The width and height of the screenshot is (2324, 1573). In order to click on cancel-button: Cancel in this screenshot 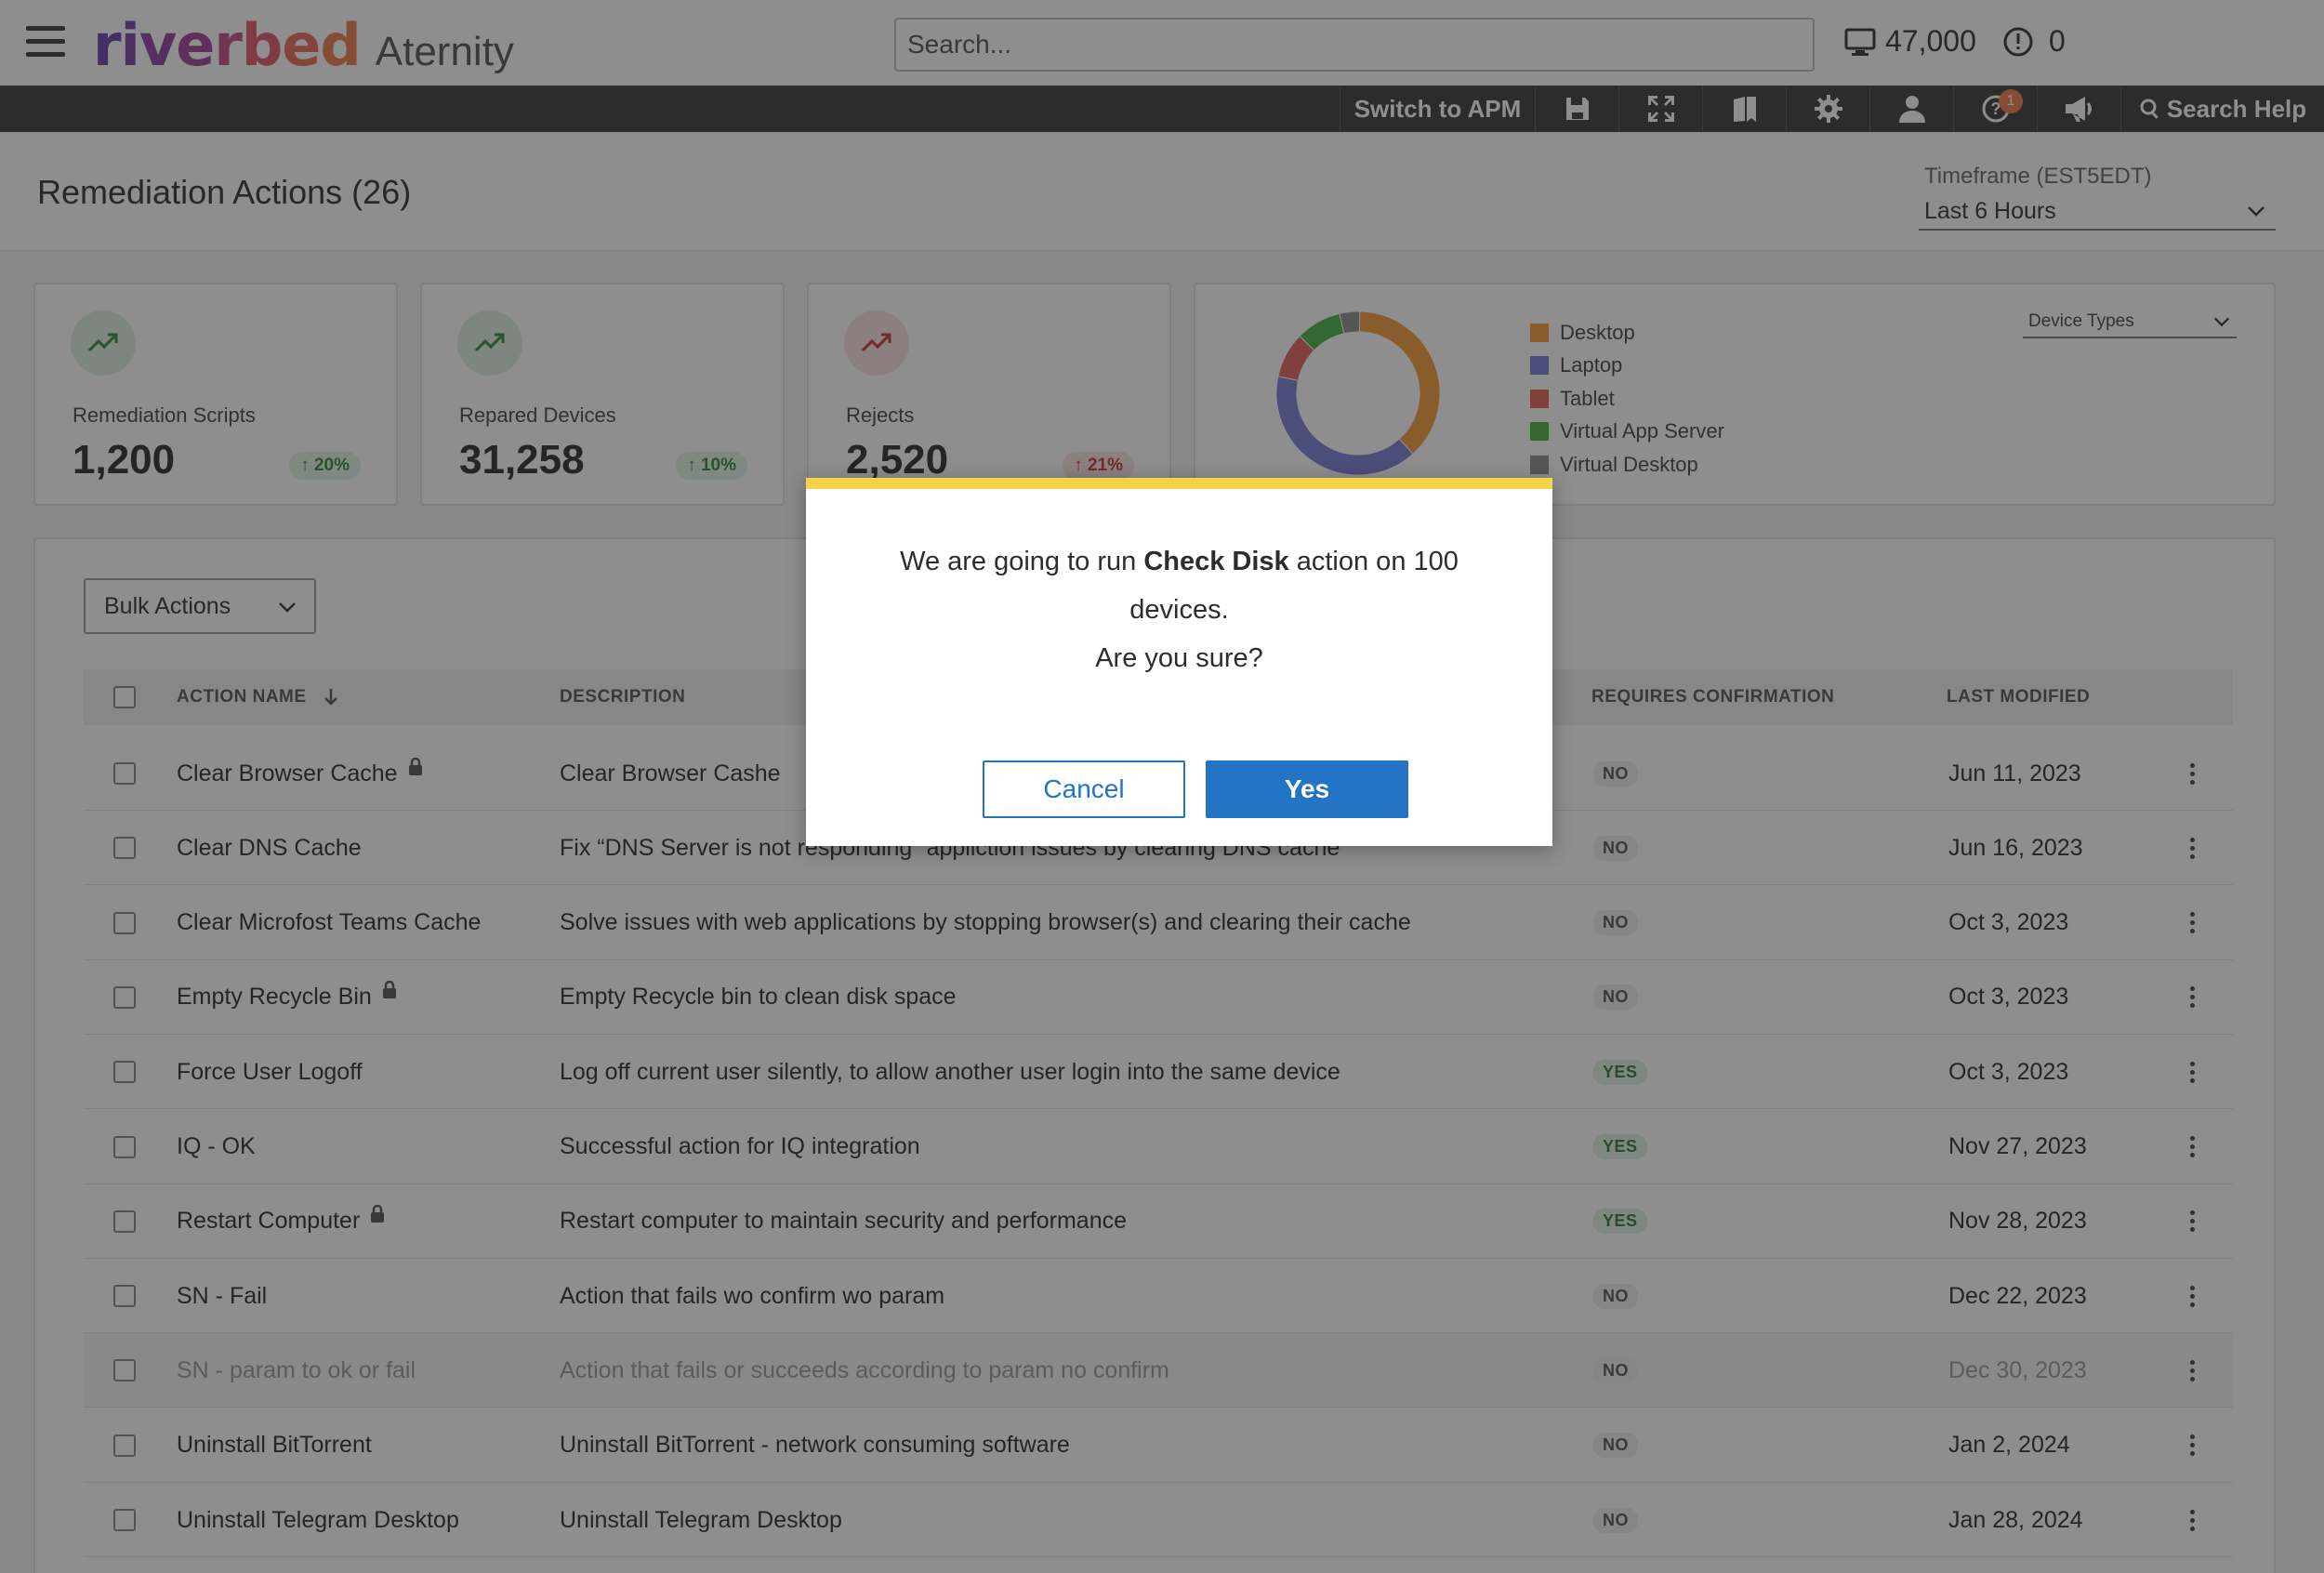, I will do `click(1084, 789)`.